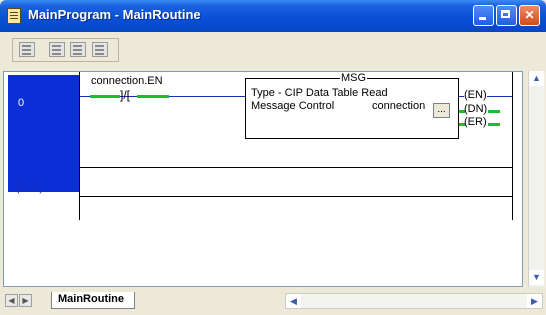 The width and height of the screenshot is (546, 315). What do you see at coordinates (273, 49) in the screenshot?
I see `toolbar` at bounding box center [273, 49].